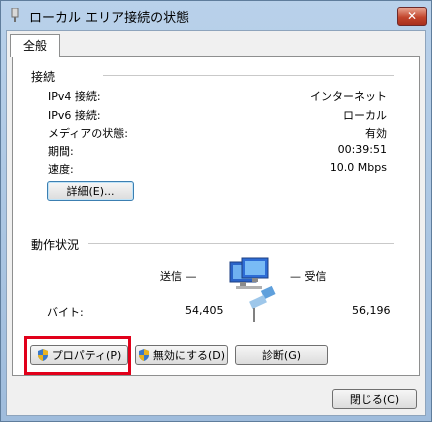 This screenshot has height=422, width=432. I want to click on tab-general: 全般, so click(35, 45).